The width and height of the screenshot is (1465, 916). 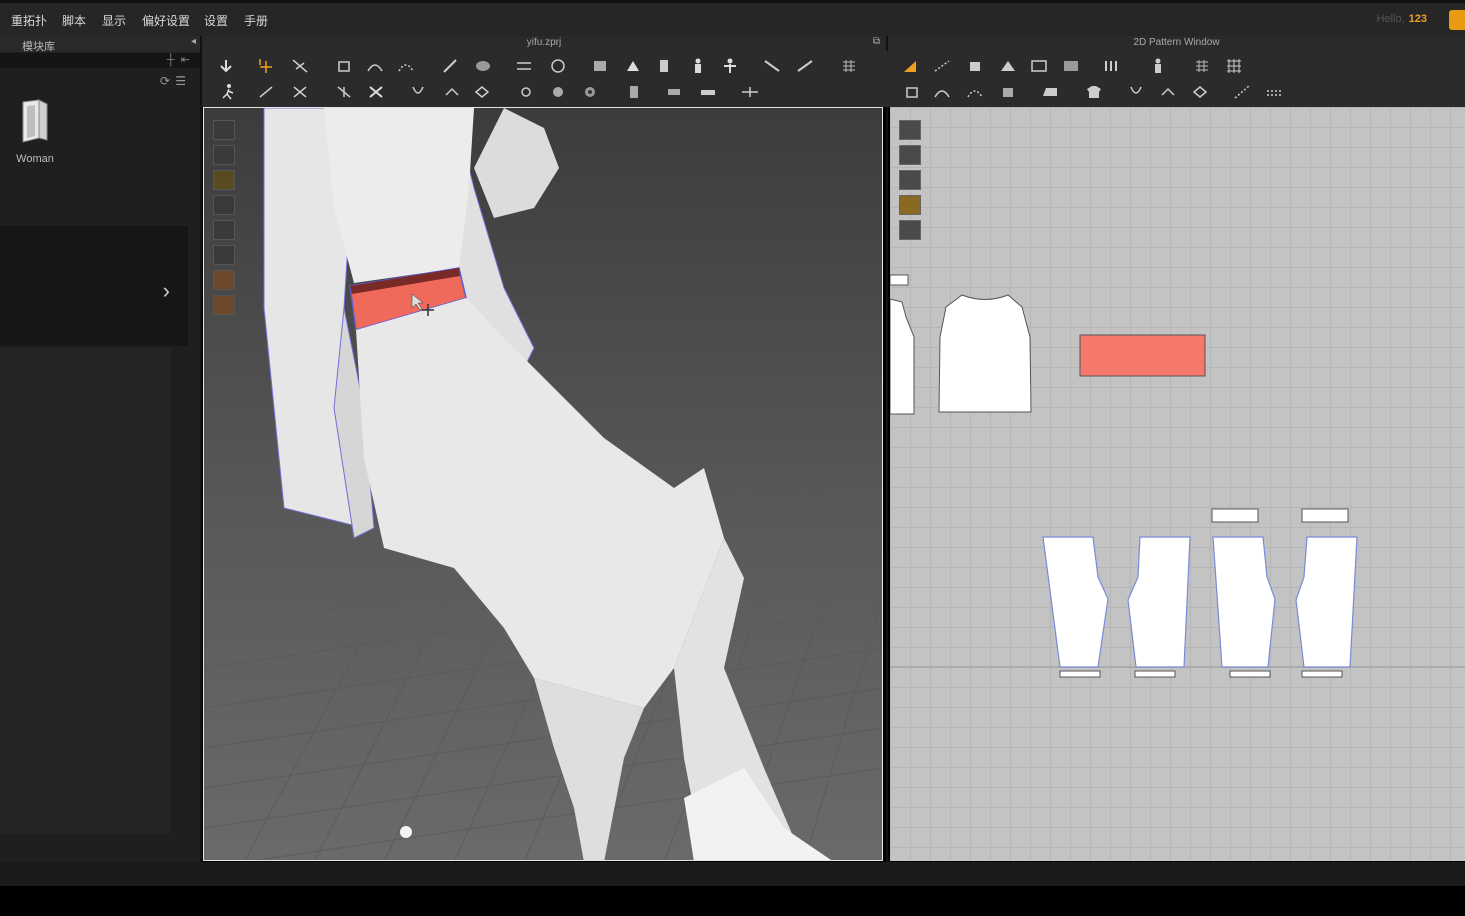 I want to click on 2d-sew-segment-icon, so click(x=975, y=92).